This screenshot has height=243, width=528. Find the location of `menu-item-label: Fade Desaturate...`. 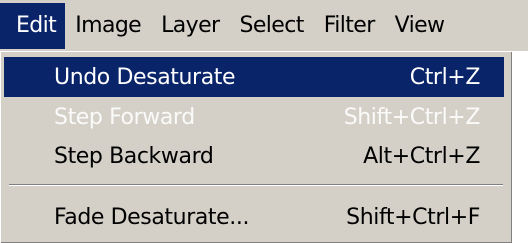

menu-item-label: Fade Desaturate... is located at coordinates (152, 217).